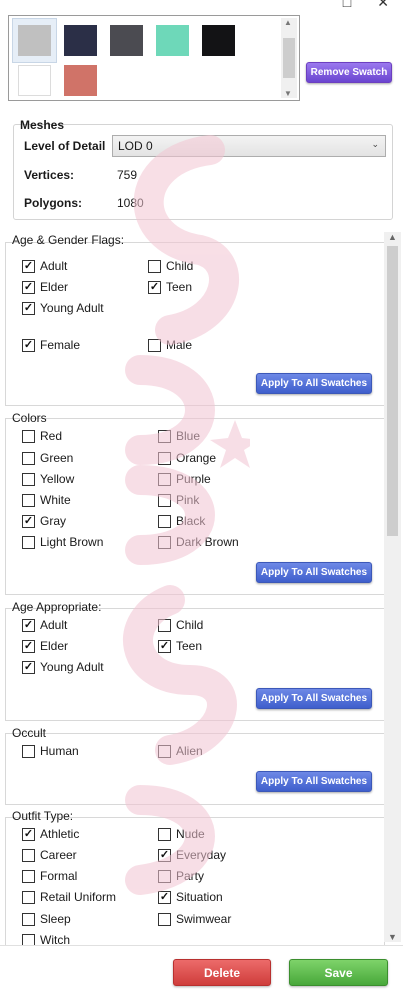 The width and height of the screenshot is (403, 990). What do you see at coordinates (48, 479) in the screenshot?
I see `checkbox-yellow: Yellow` at bounding box center [48, 479].